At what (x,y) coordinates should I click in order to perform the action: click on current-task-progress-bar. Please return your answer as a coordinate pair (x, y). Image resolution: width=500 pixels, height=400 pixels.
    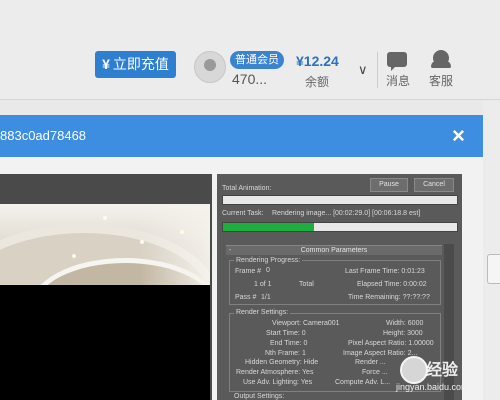
    Looking at the image, I should click on (340, 227).